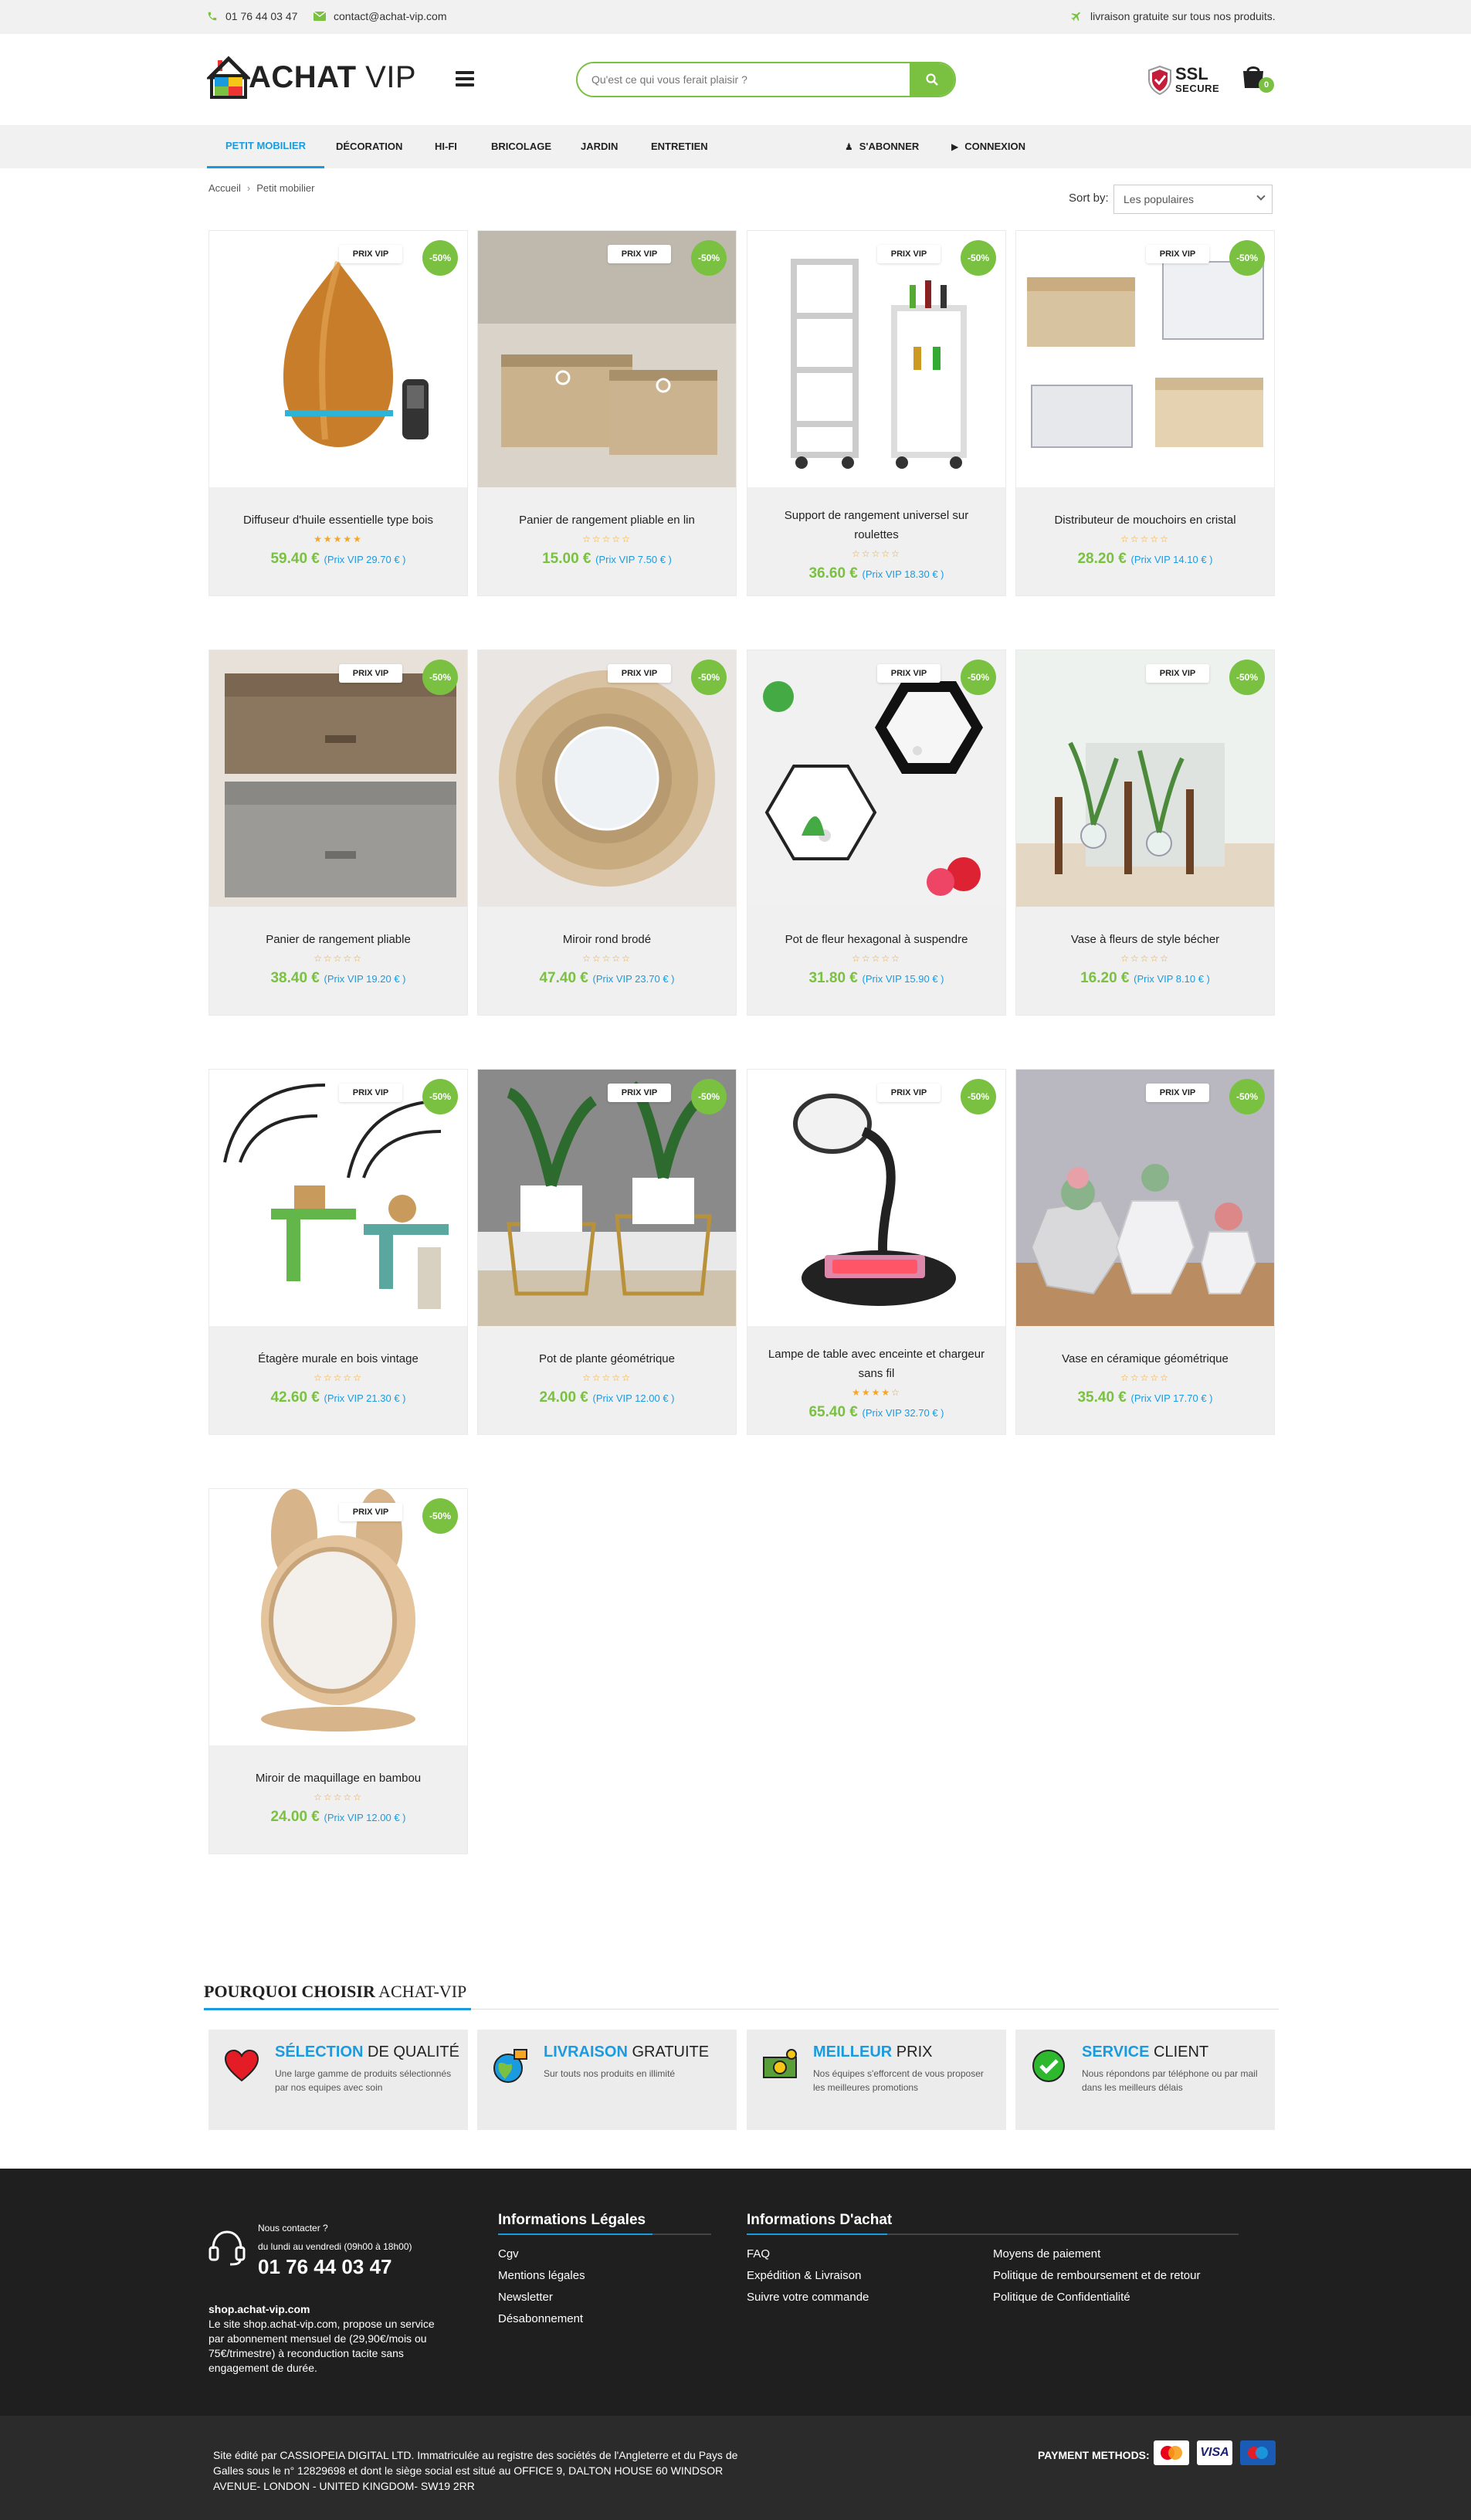 This screenshot has width=1471, height=2520. I want to click on product-name: Vase à fleurs de style bécher, so click(1145, 939).